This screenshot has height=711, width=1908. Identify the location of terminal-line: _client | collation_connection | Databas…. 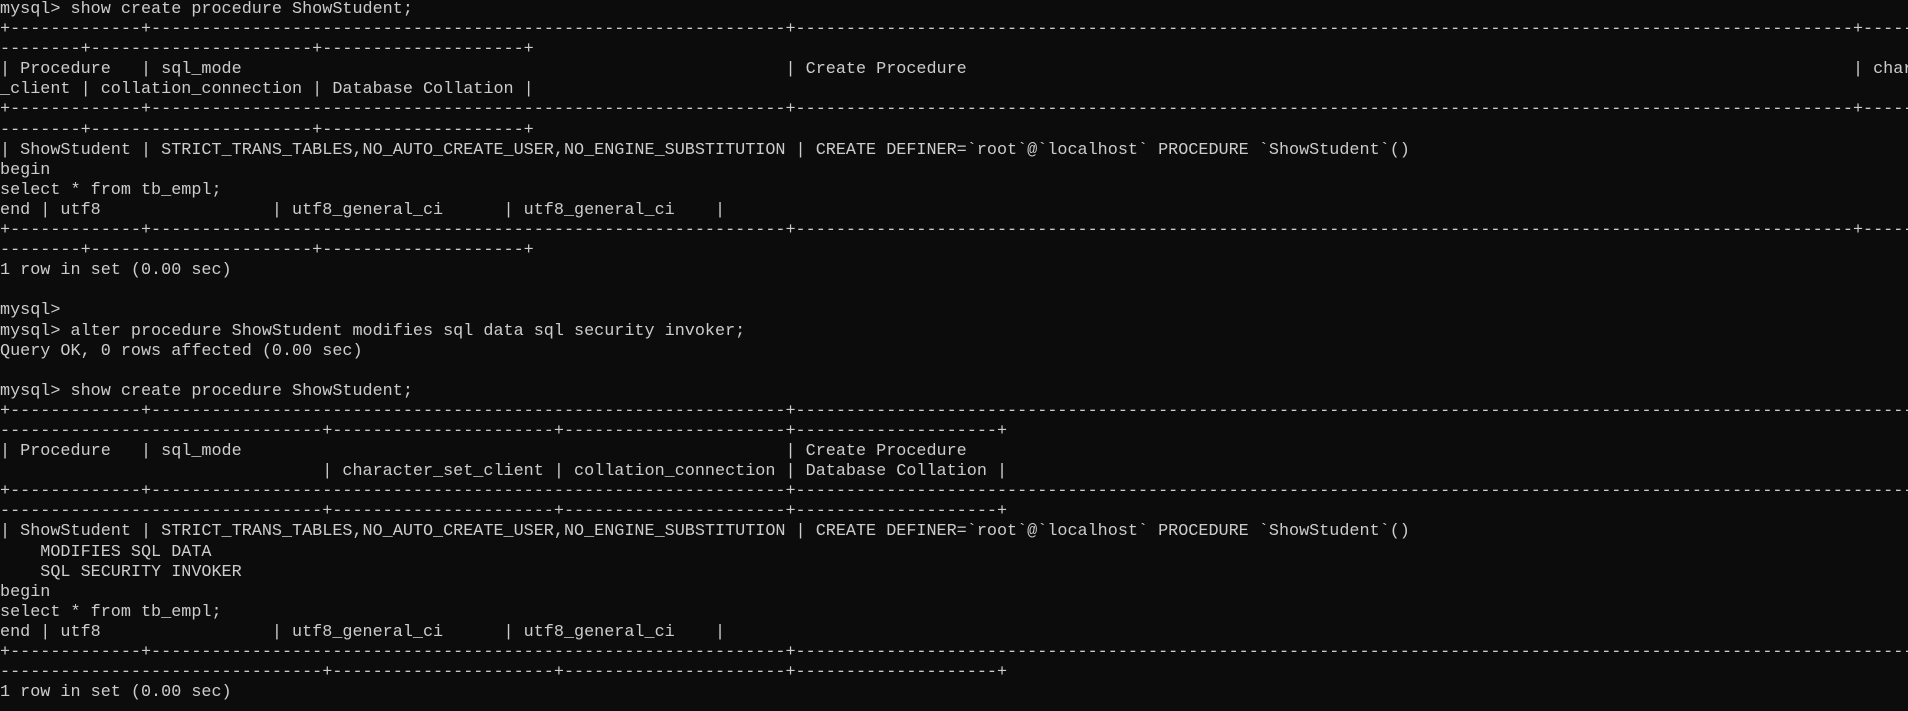
(267, 90).